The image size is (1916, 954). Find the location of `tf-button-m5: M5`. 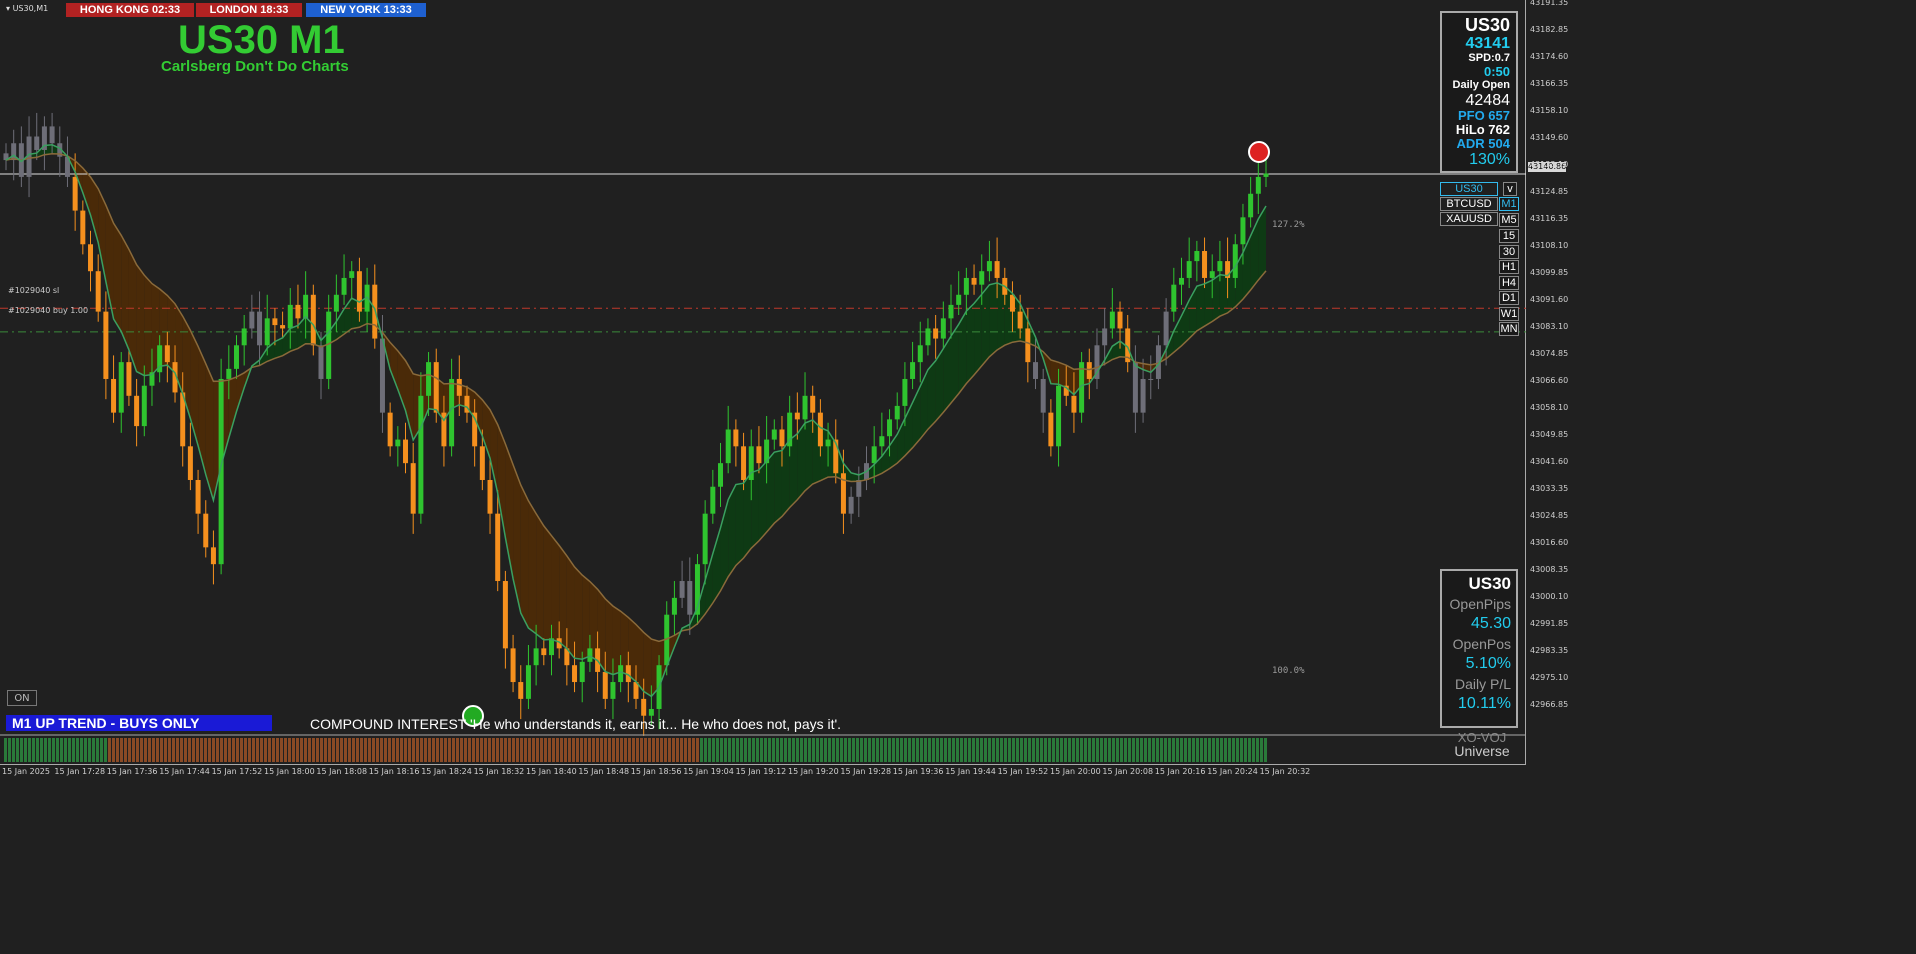

tf-button-m5: M5 is located at coordinates (1509, 220).